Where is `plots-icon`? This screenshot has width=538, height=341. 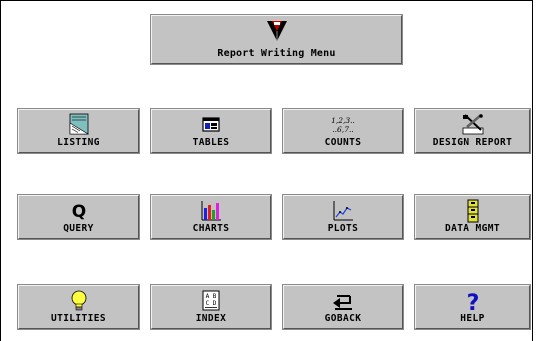
plots-icon is located at coordinates (343, 211).